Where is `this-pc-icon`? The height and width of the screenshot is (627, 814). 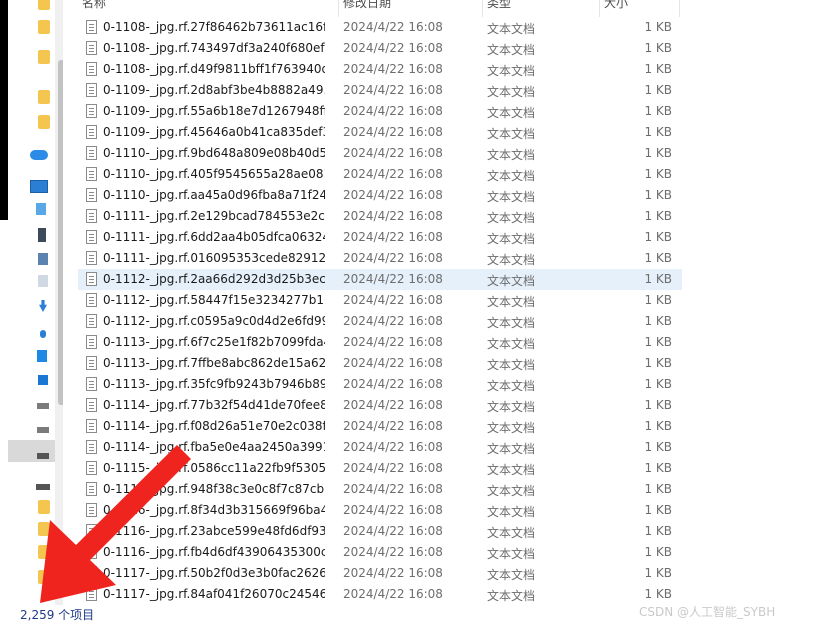
this-pc-icon is located at coordinates (39, 186).